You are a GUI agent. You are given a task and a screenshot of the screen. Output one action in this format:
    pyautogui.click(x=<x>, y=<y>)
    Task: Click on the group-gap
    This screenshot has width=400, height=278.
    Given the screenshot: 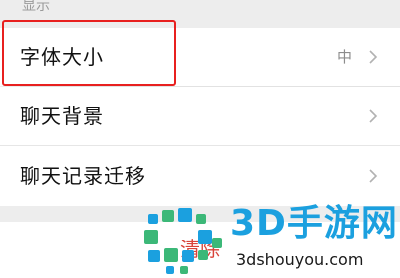 What is the action you would take?
    pyautogui.click(x=200, y=145)
    